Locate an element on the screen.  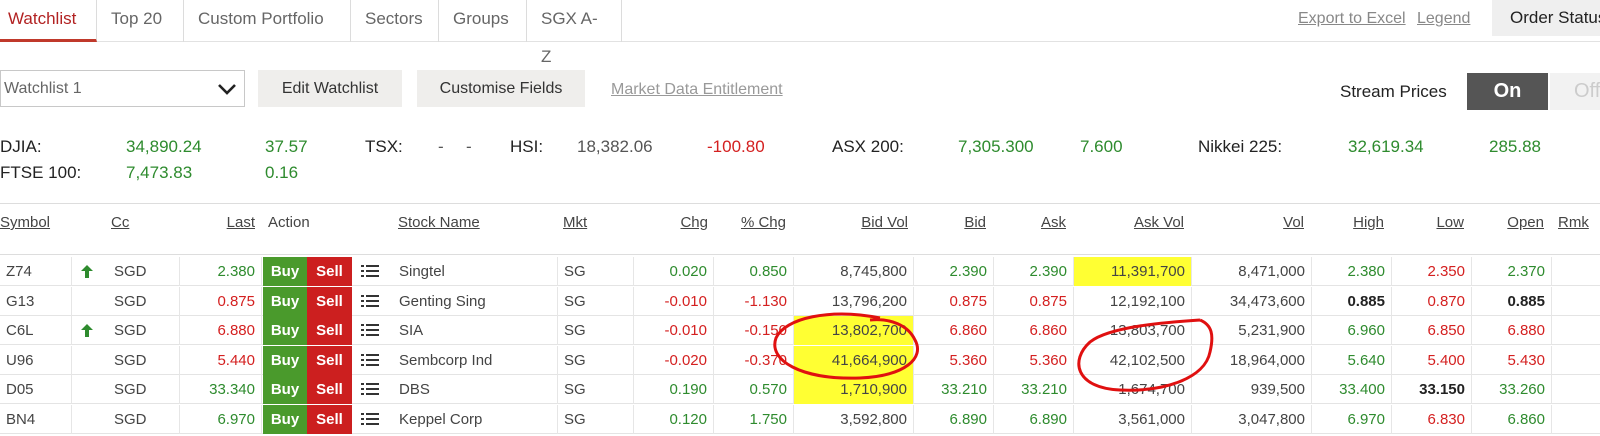
cell-chg: 0.120 is located at coordinates (674, 419).